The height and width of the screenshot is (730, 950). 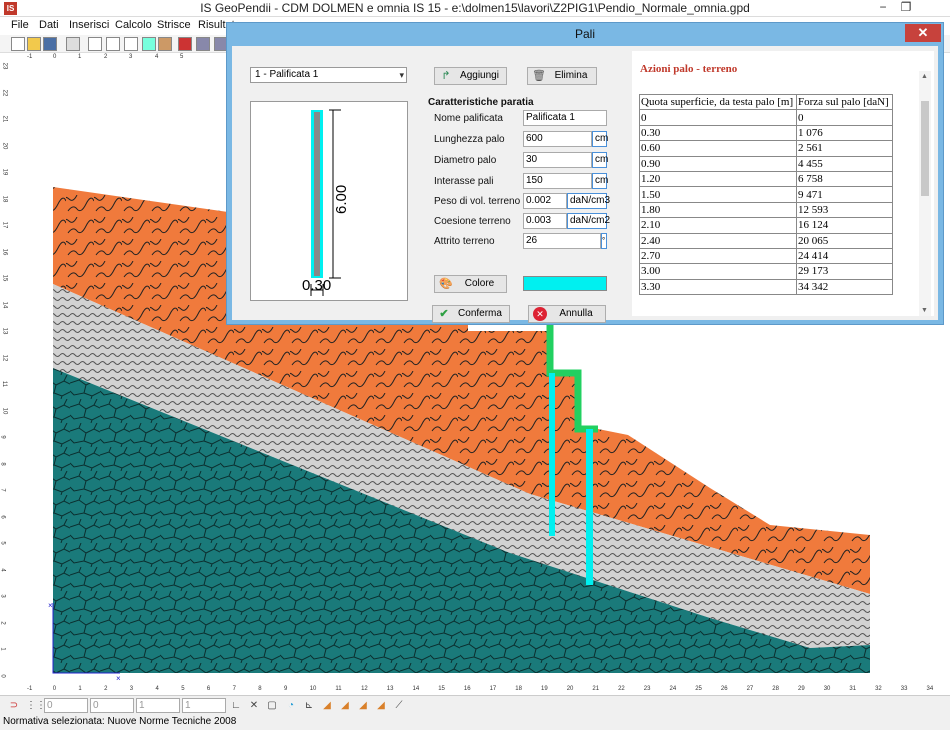 I want to click on scroll-up-icon: ▲, so click(x=924, y=76).